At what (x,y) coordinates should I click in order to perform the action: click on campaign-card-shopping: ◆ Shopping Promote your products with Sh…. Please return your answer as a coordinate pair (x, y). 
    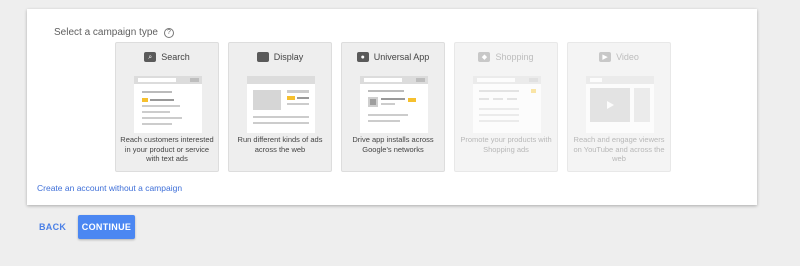
    Looking at the image, I should click on (506, 107).